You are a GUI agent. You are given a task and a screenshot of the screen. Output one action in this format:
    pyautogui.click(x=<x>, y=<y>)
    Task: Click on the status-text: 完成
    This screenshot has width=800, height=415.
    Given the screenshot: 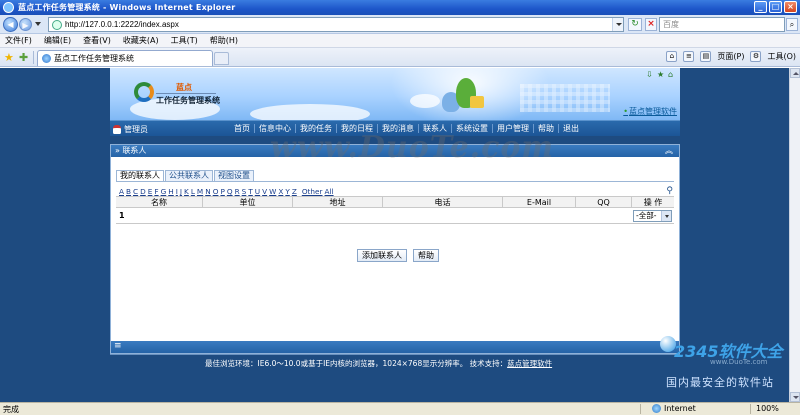 What is the action you would take?
    pyautogui.click(x=11, y=409)
    